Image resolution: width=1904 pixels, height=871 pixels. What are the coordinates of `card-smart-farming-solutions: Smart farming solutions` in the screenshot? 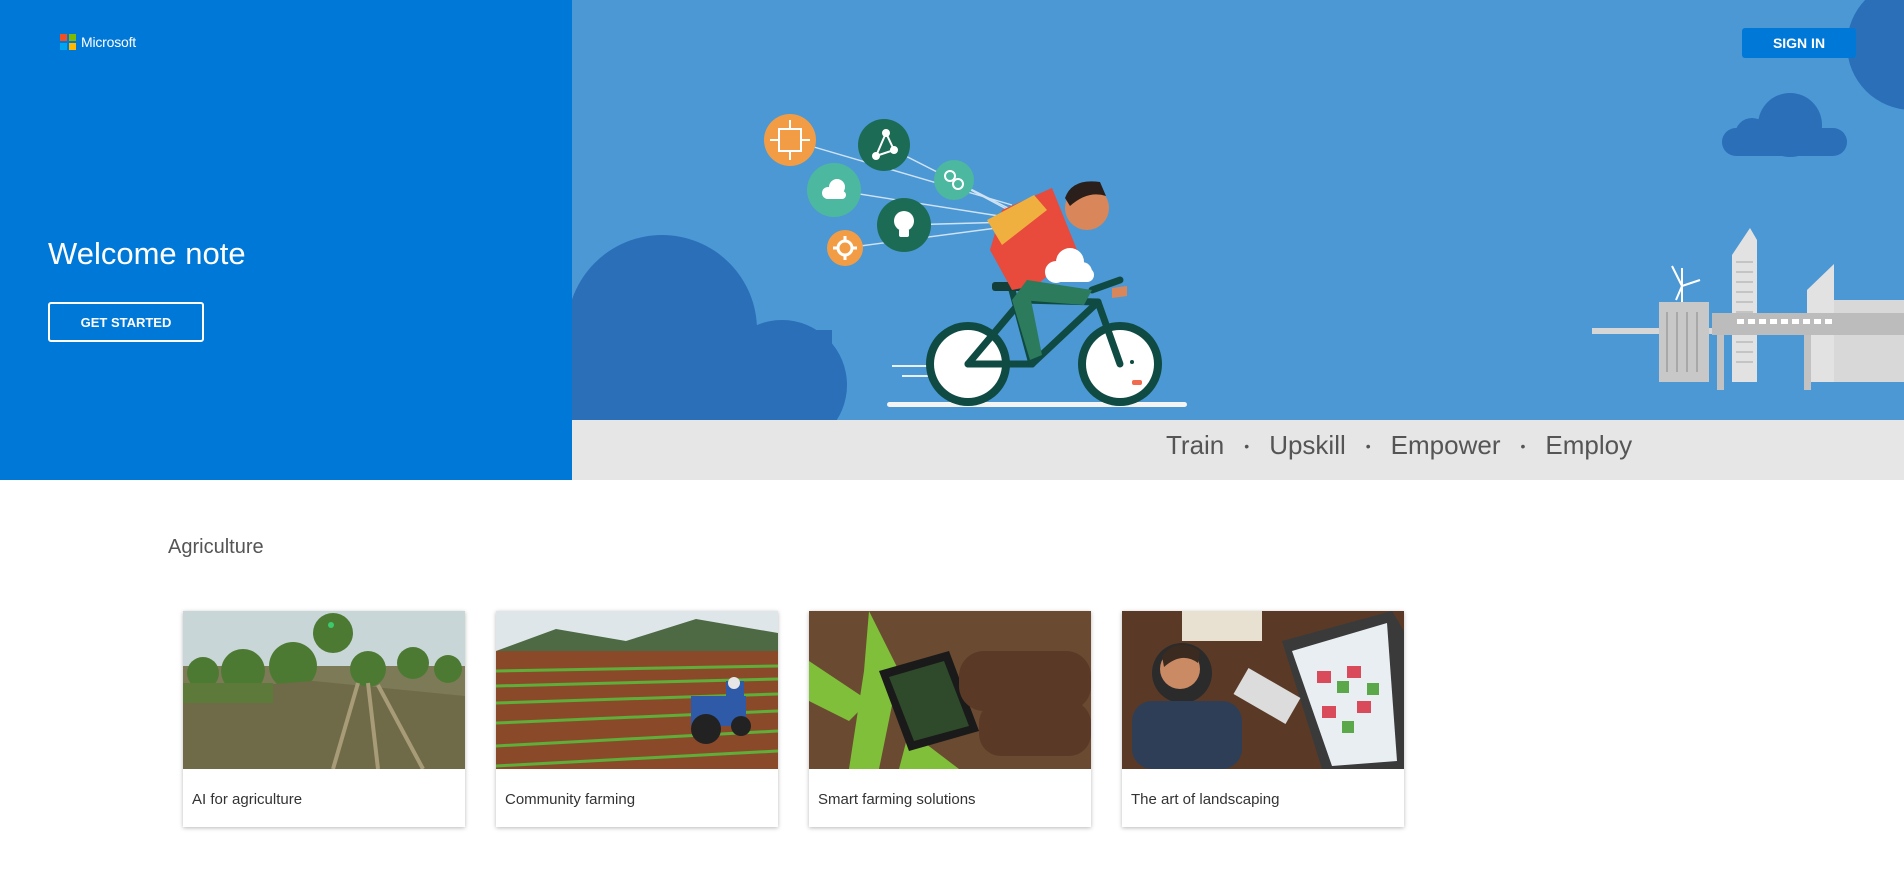 It's located at (950, 719).